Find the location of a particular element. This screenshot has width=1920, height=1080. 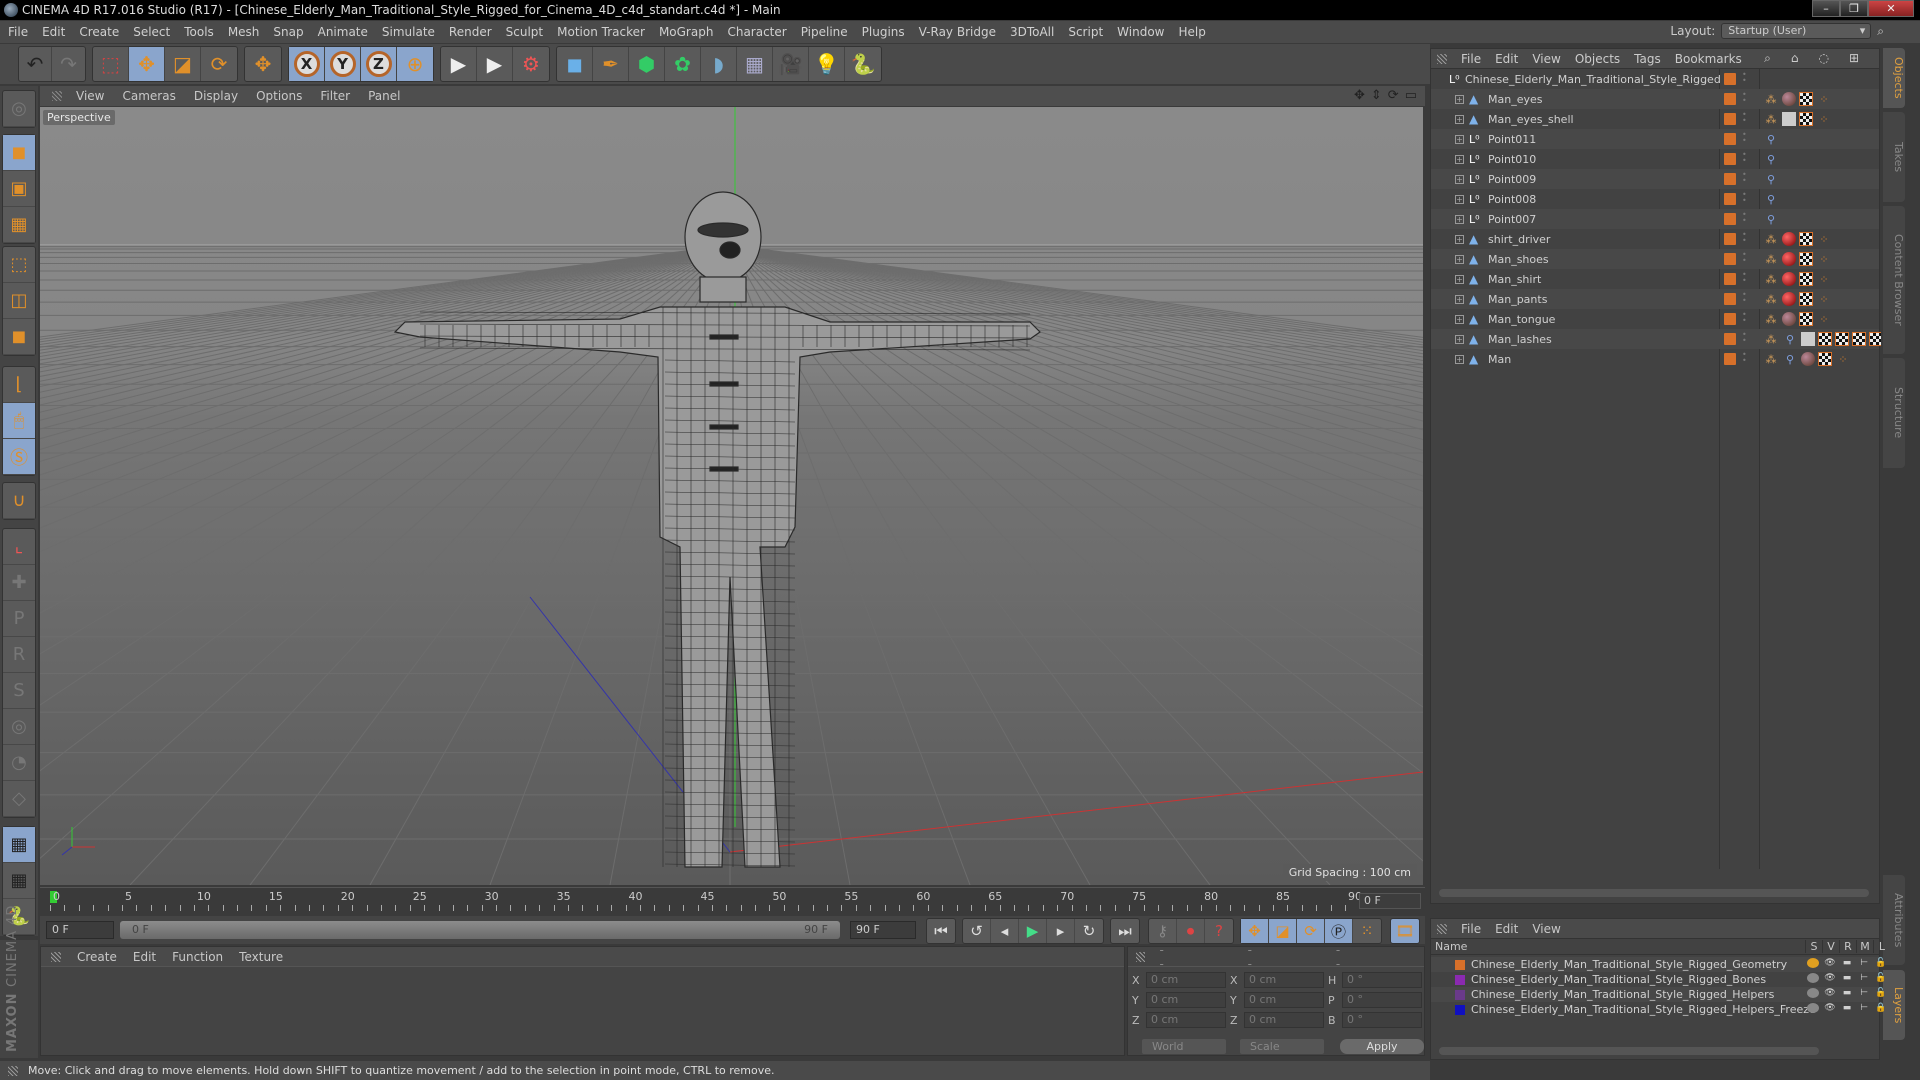

rotation-p-field: 0 ° is located at coordinates (1382, 1000).